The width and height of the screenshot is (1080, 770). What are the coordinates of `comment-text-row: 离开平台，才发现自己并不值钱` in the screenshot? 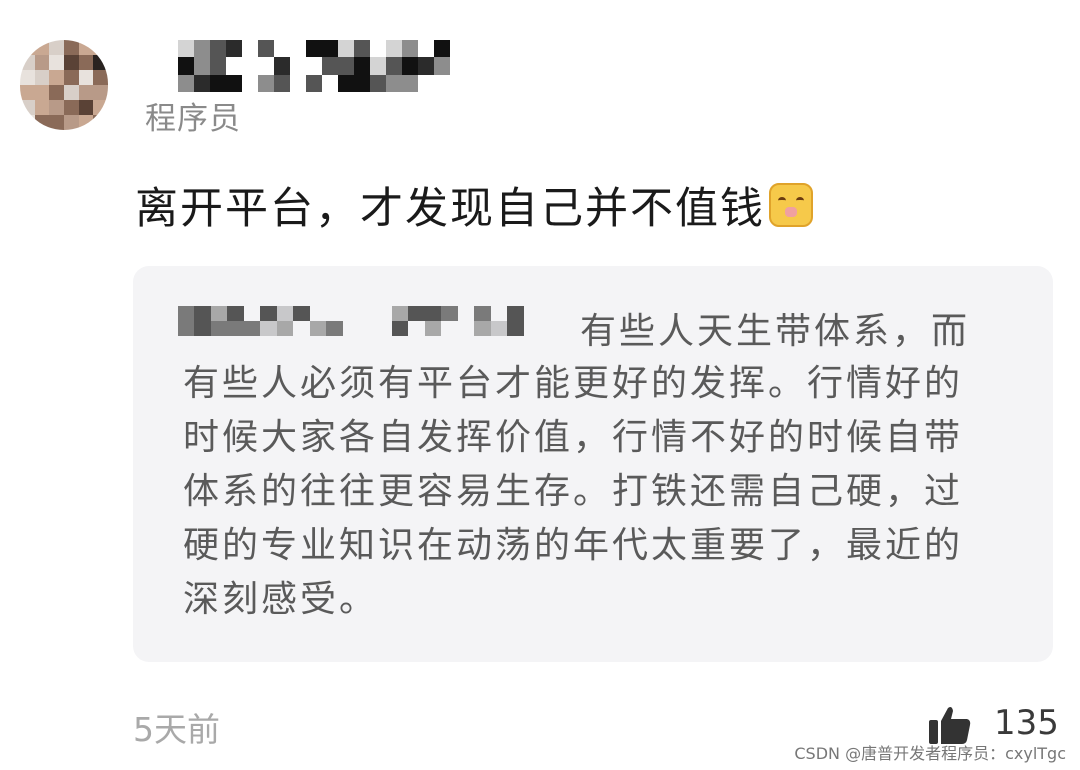 It's located at (474, 205).